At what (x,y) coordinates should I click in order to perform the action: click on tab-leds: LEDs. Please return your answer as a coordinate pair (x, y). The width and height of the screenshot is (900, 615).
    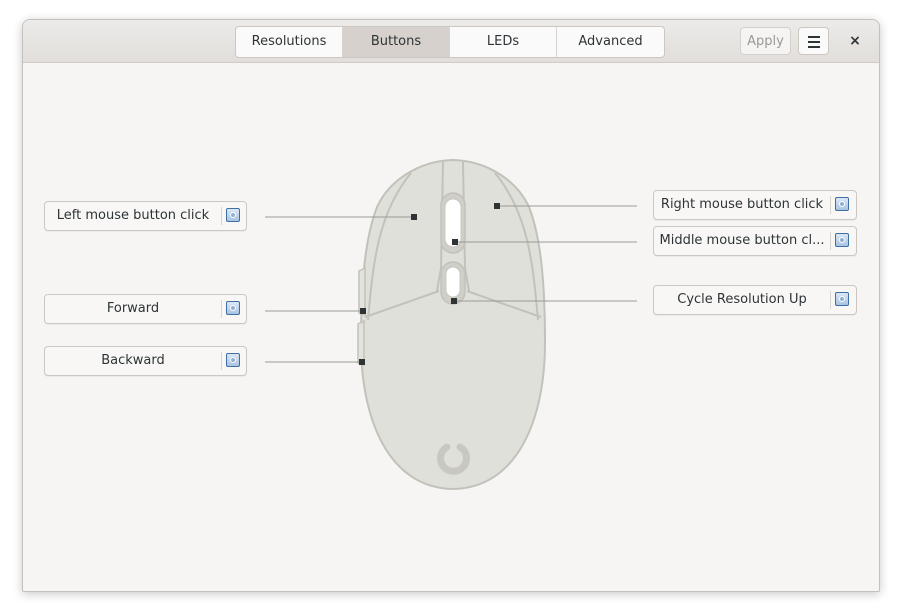
    Looking at the image, I should click on (503, 42).